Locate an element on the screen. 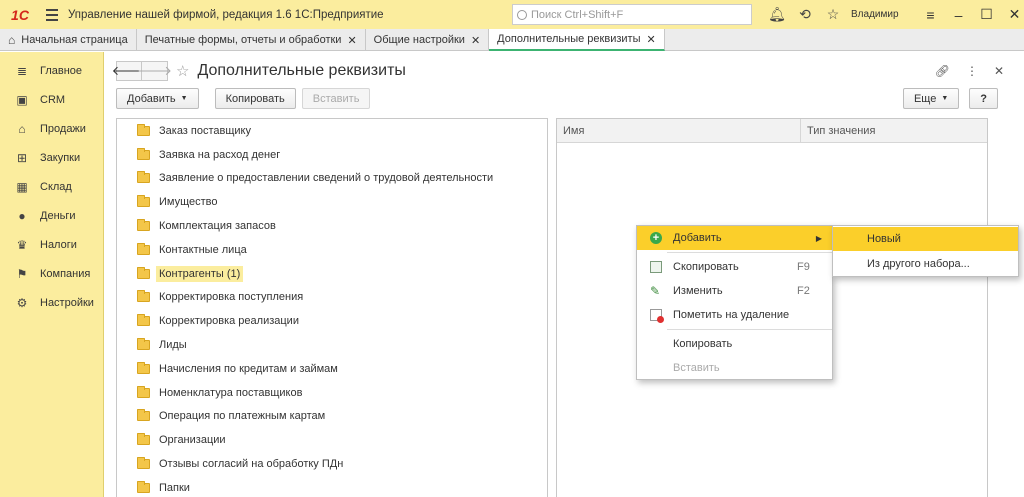  sidebar-item-money: ● Деньги is located at coordinates (51, 215).